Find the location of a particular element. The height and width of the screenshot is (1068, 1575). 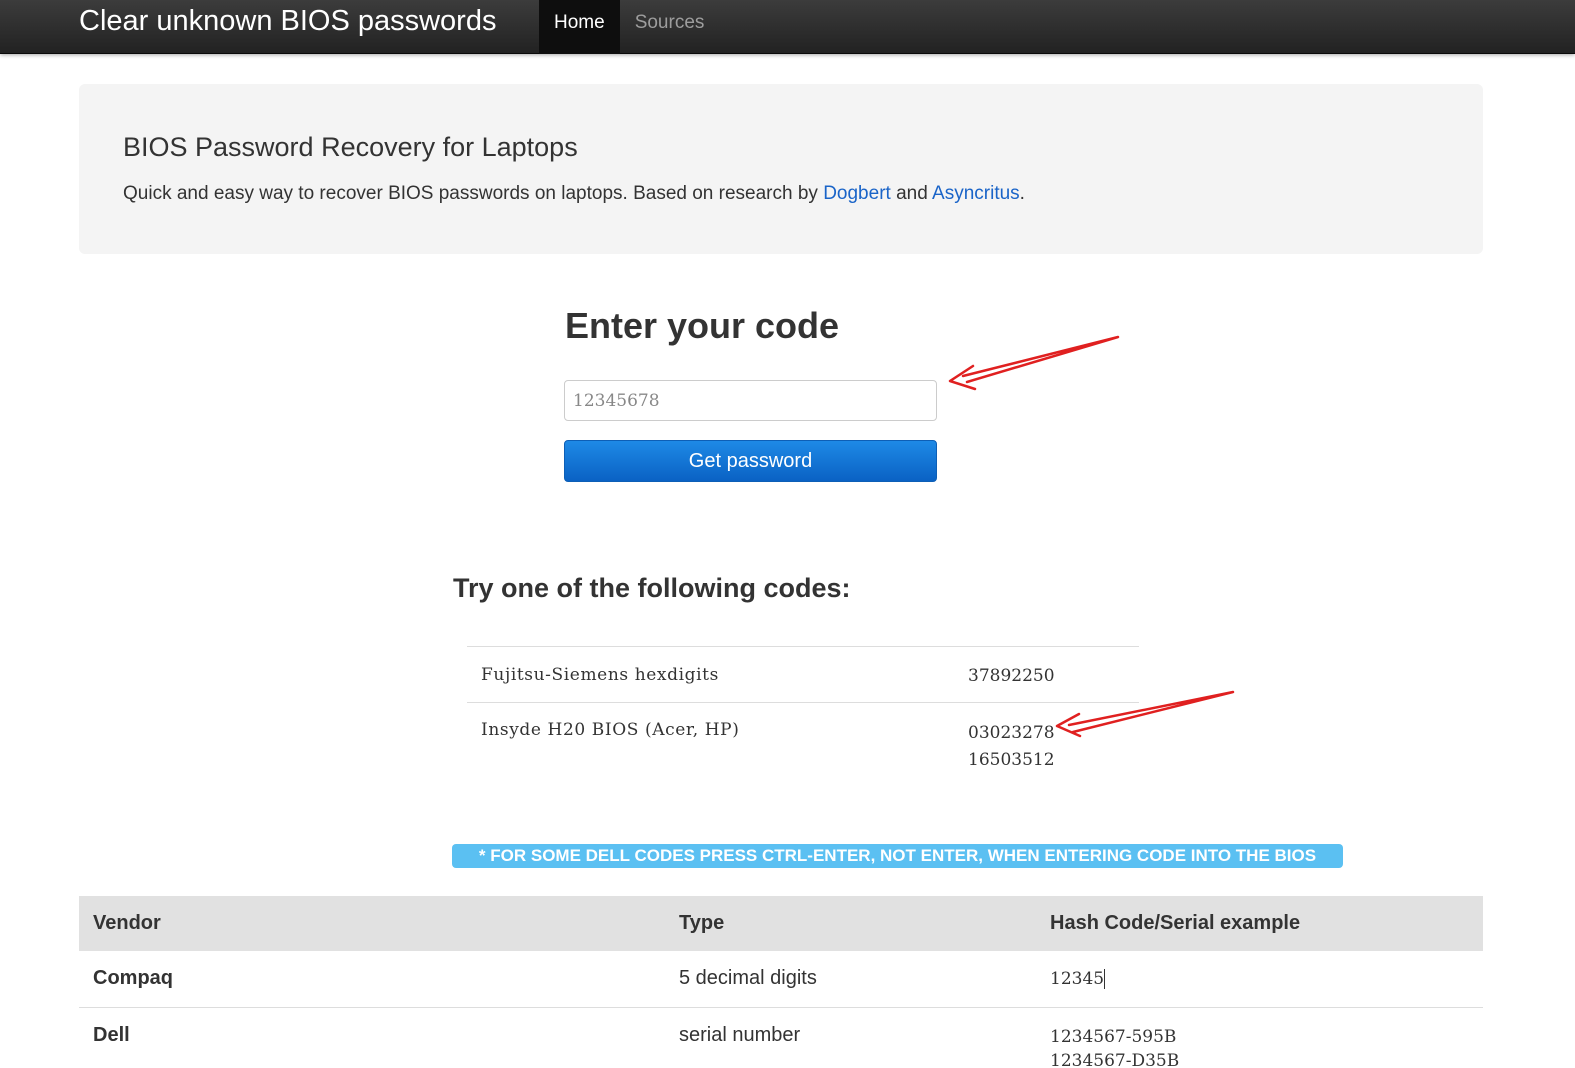

table-row: Compaq 5 decimal digits 12345 is located at coordinates (781, 979).